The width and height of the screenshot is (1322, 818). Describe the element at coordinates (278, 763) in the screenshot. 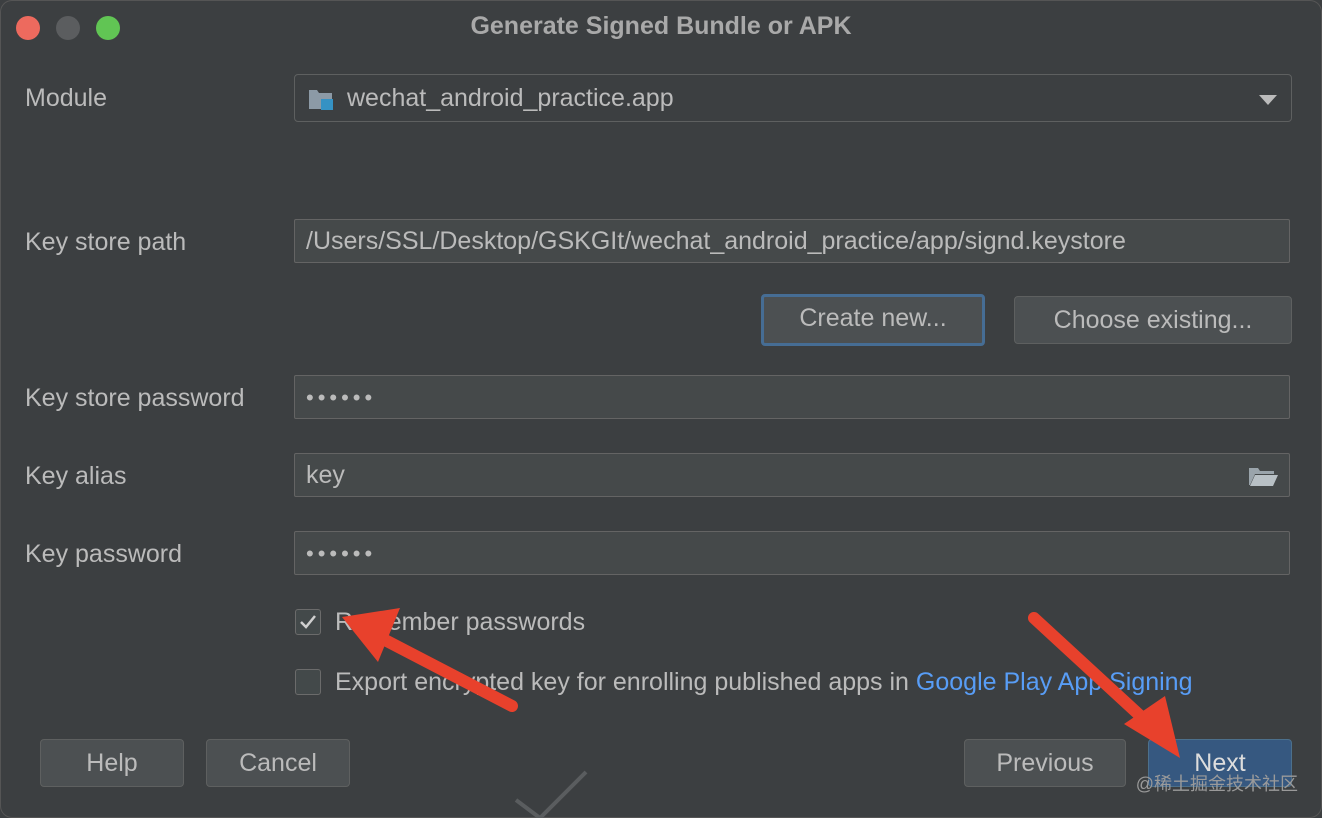

I see `cancel-button: Cancel` at that location.